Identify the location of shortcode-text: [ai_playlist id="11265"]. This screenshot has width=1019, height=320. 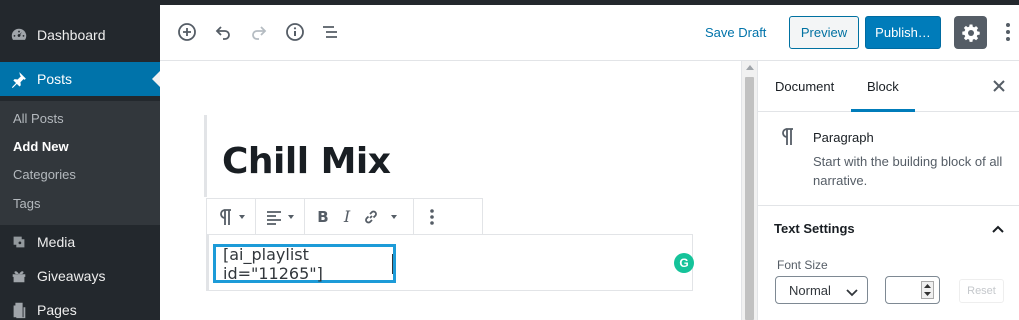
(304, 263).